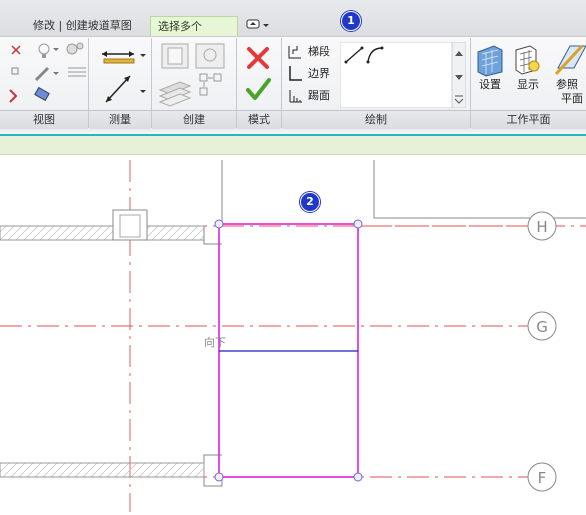 The width and height of the screenshot is (586, 515). I want to click on grid-label-f: F, so click(542, 478).